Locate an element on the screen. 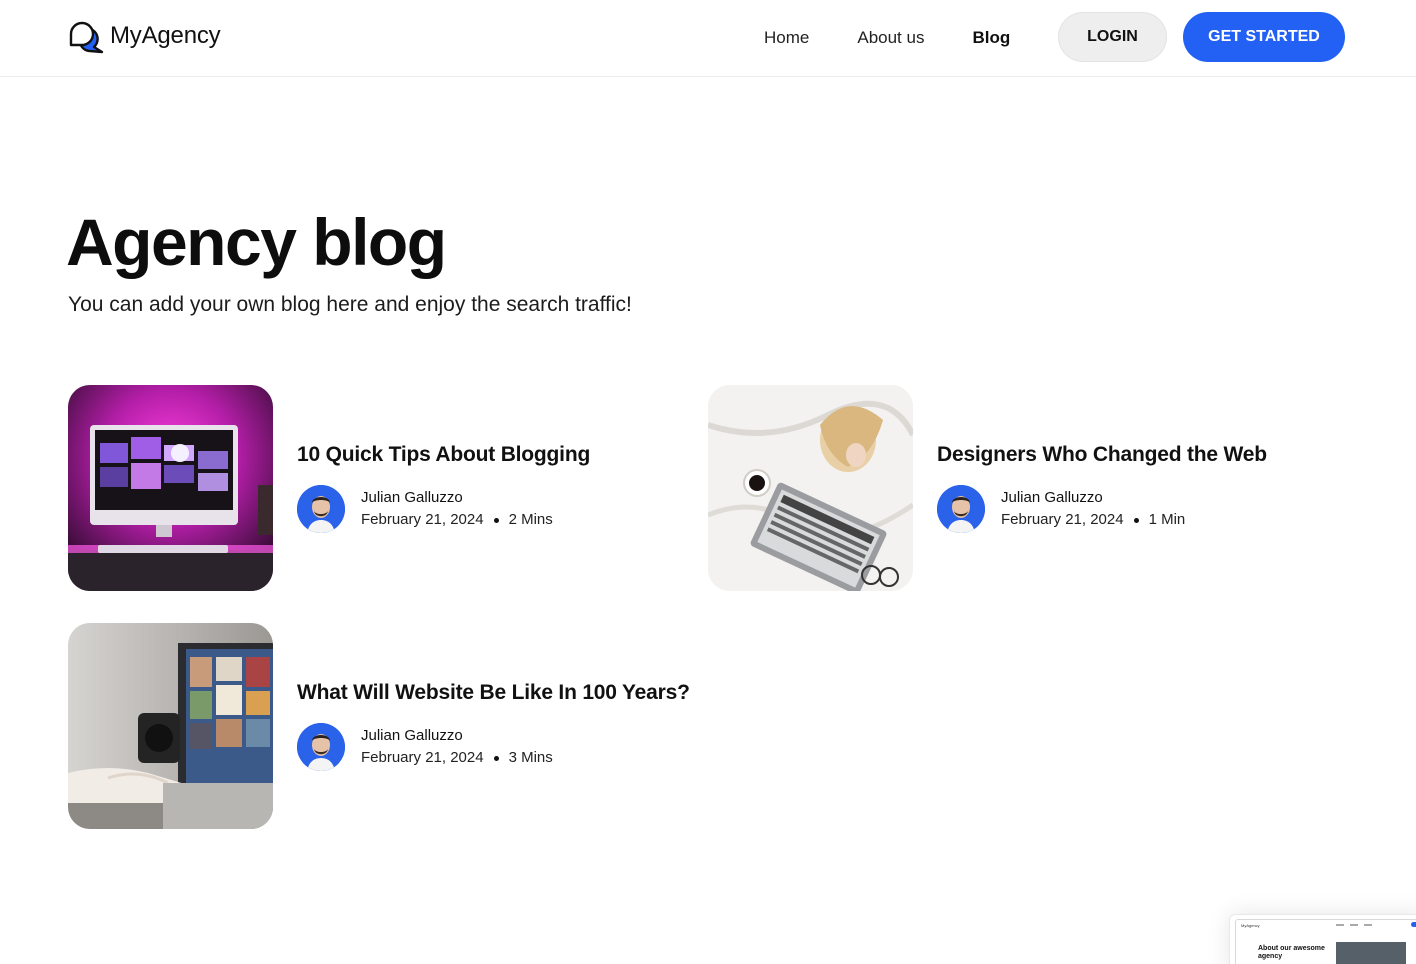 The image size is (1416, 964). nav-home-link: Home is located at coordinates (786, 38).